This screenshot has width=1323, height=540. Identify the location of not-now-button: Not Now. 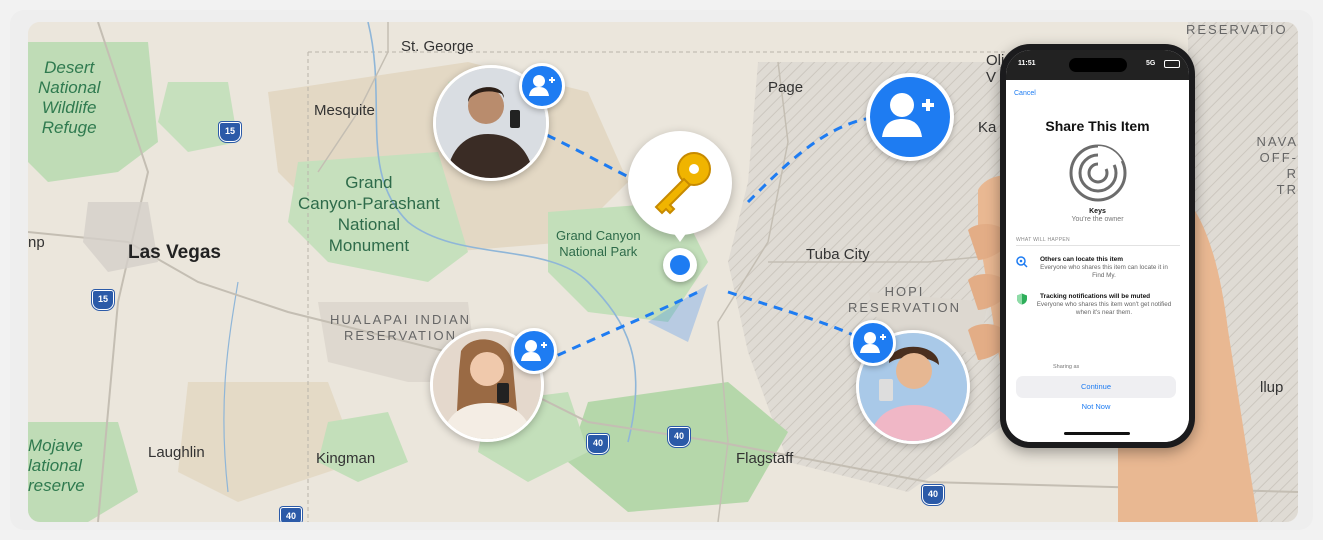
(1096, 406).